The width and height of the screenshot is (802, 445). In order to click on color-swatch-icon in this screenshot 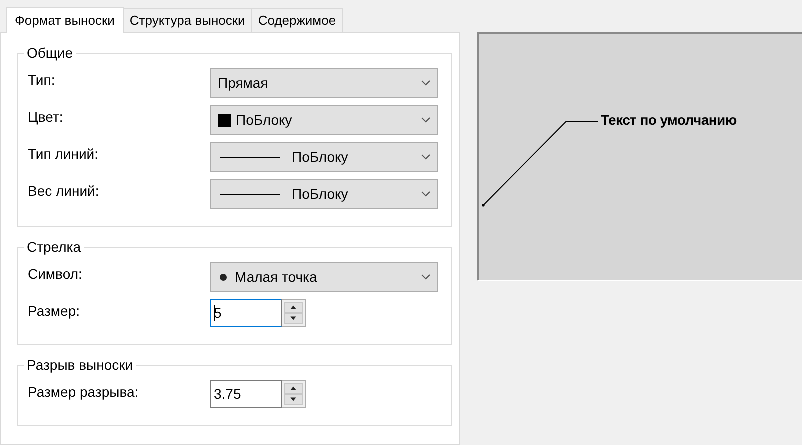, I will do `click(224, 120)`.